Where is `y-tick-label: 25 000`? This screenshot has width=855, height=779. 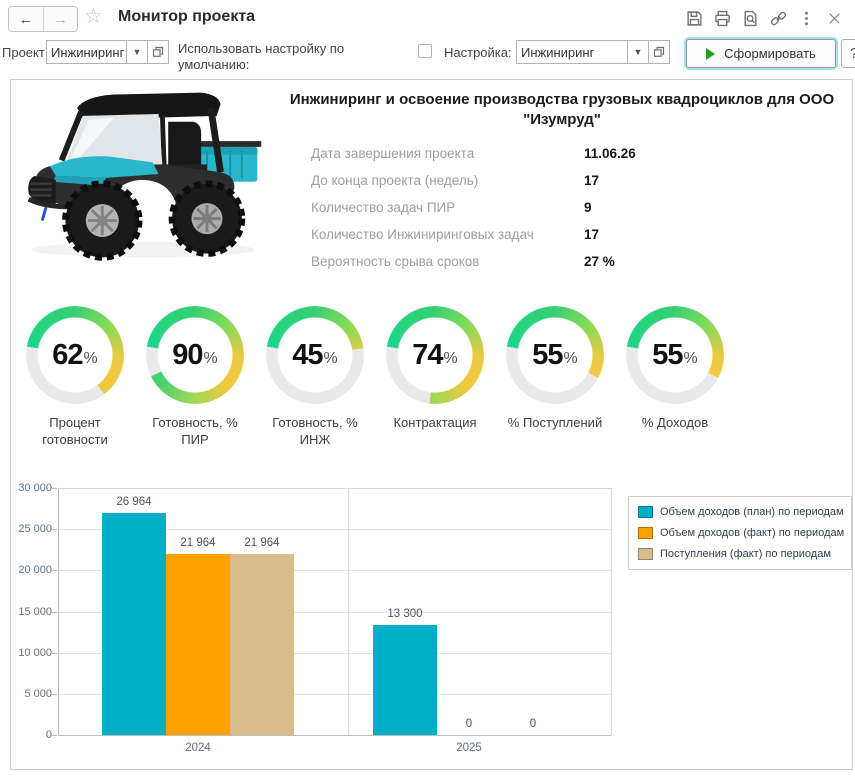
y-tick-label: 25 000 is located at coordinates (35, 529).